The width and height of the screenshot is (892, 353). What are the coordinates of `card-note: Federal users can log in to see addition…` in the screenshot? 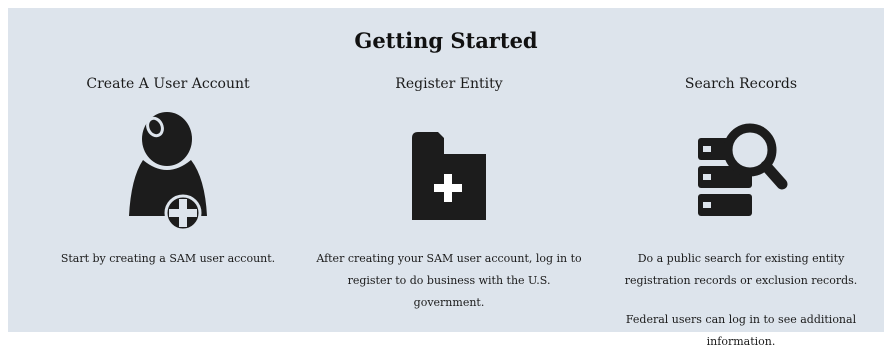 It's located at (741, 330).